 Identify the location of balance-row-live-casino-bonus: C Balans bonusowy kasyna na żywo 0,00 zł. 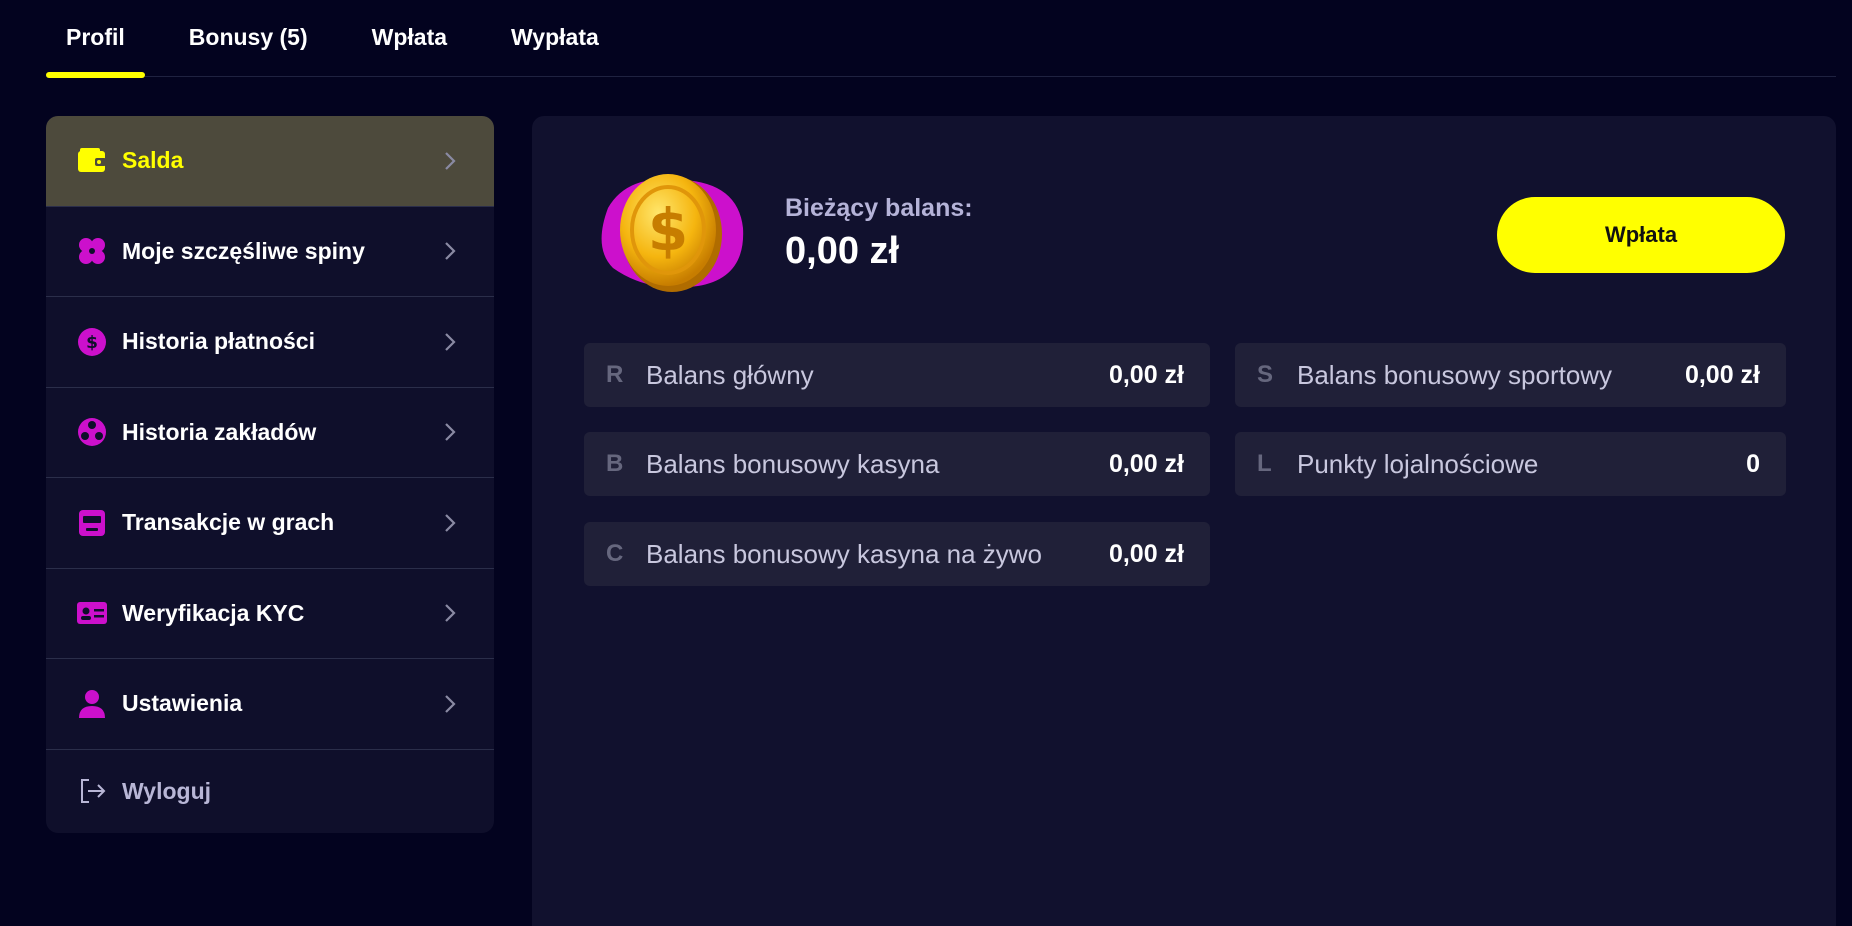
(897, 554).